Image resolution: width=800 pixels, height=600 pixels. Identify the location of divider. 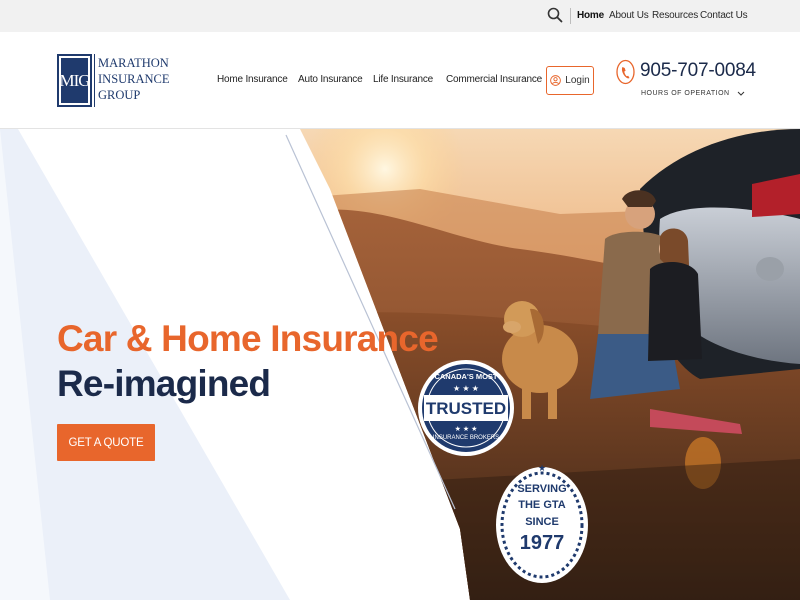
(570, 16).